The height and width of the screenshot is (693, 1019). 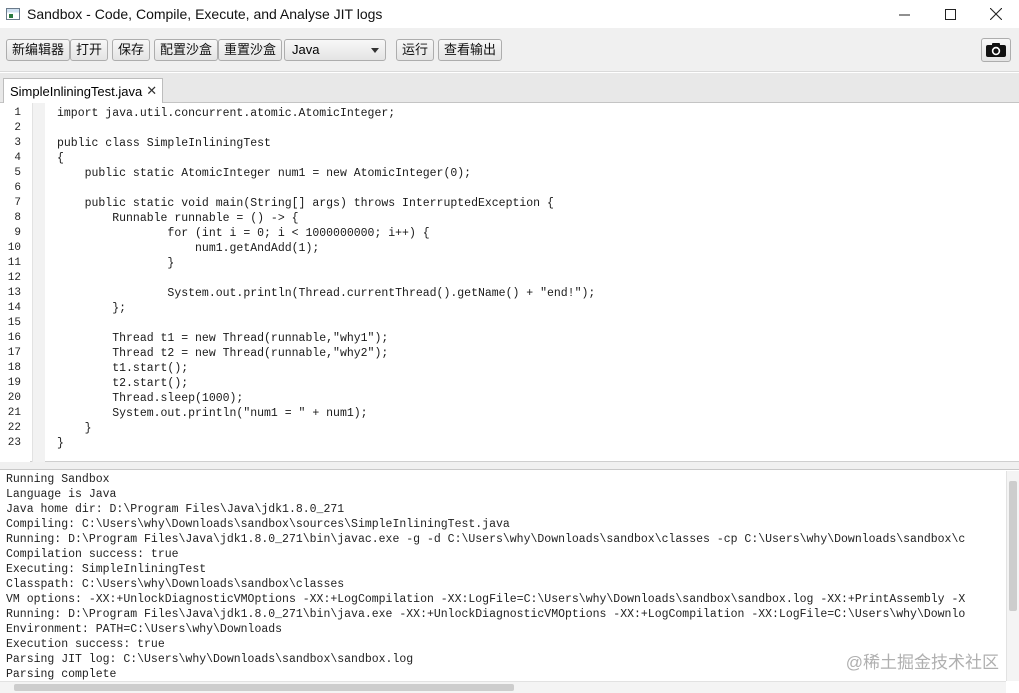 What do you see at coordinates (76, 91) in the screenshot?
I see `tab-label: SimpleInliningTest.java` at bounding box center [76, 91].